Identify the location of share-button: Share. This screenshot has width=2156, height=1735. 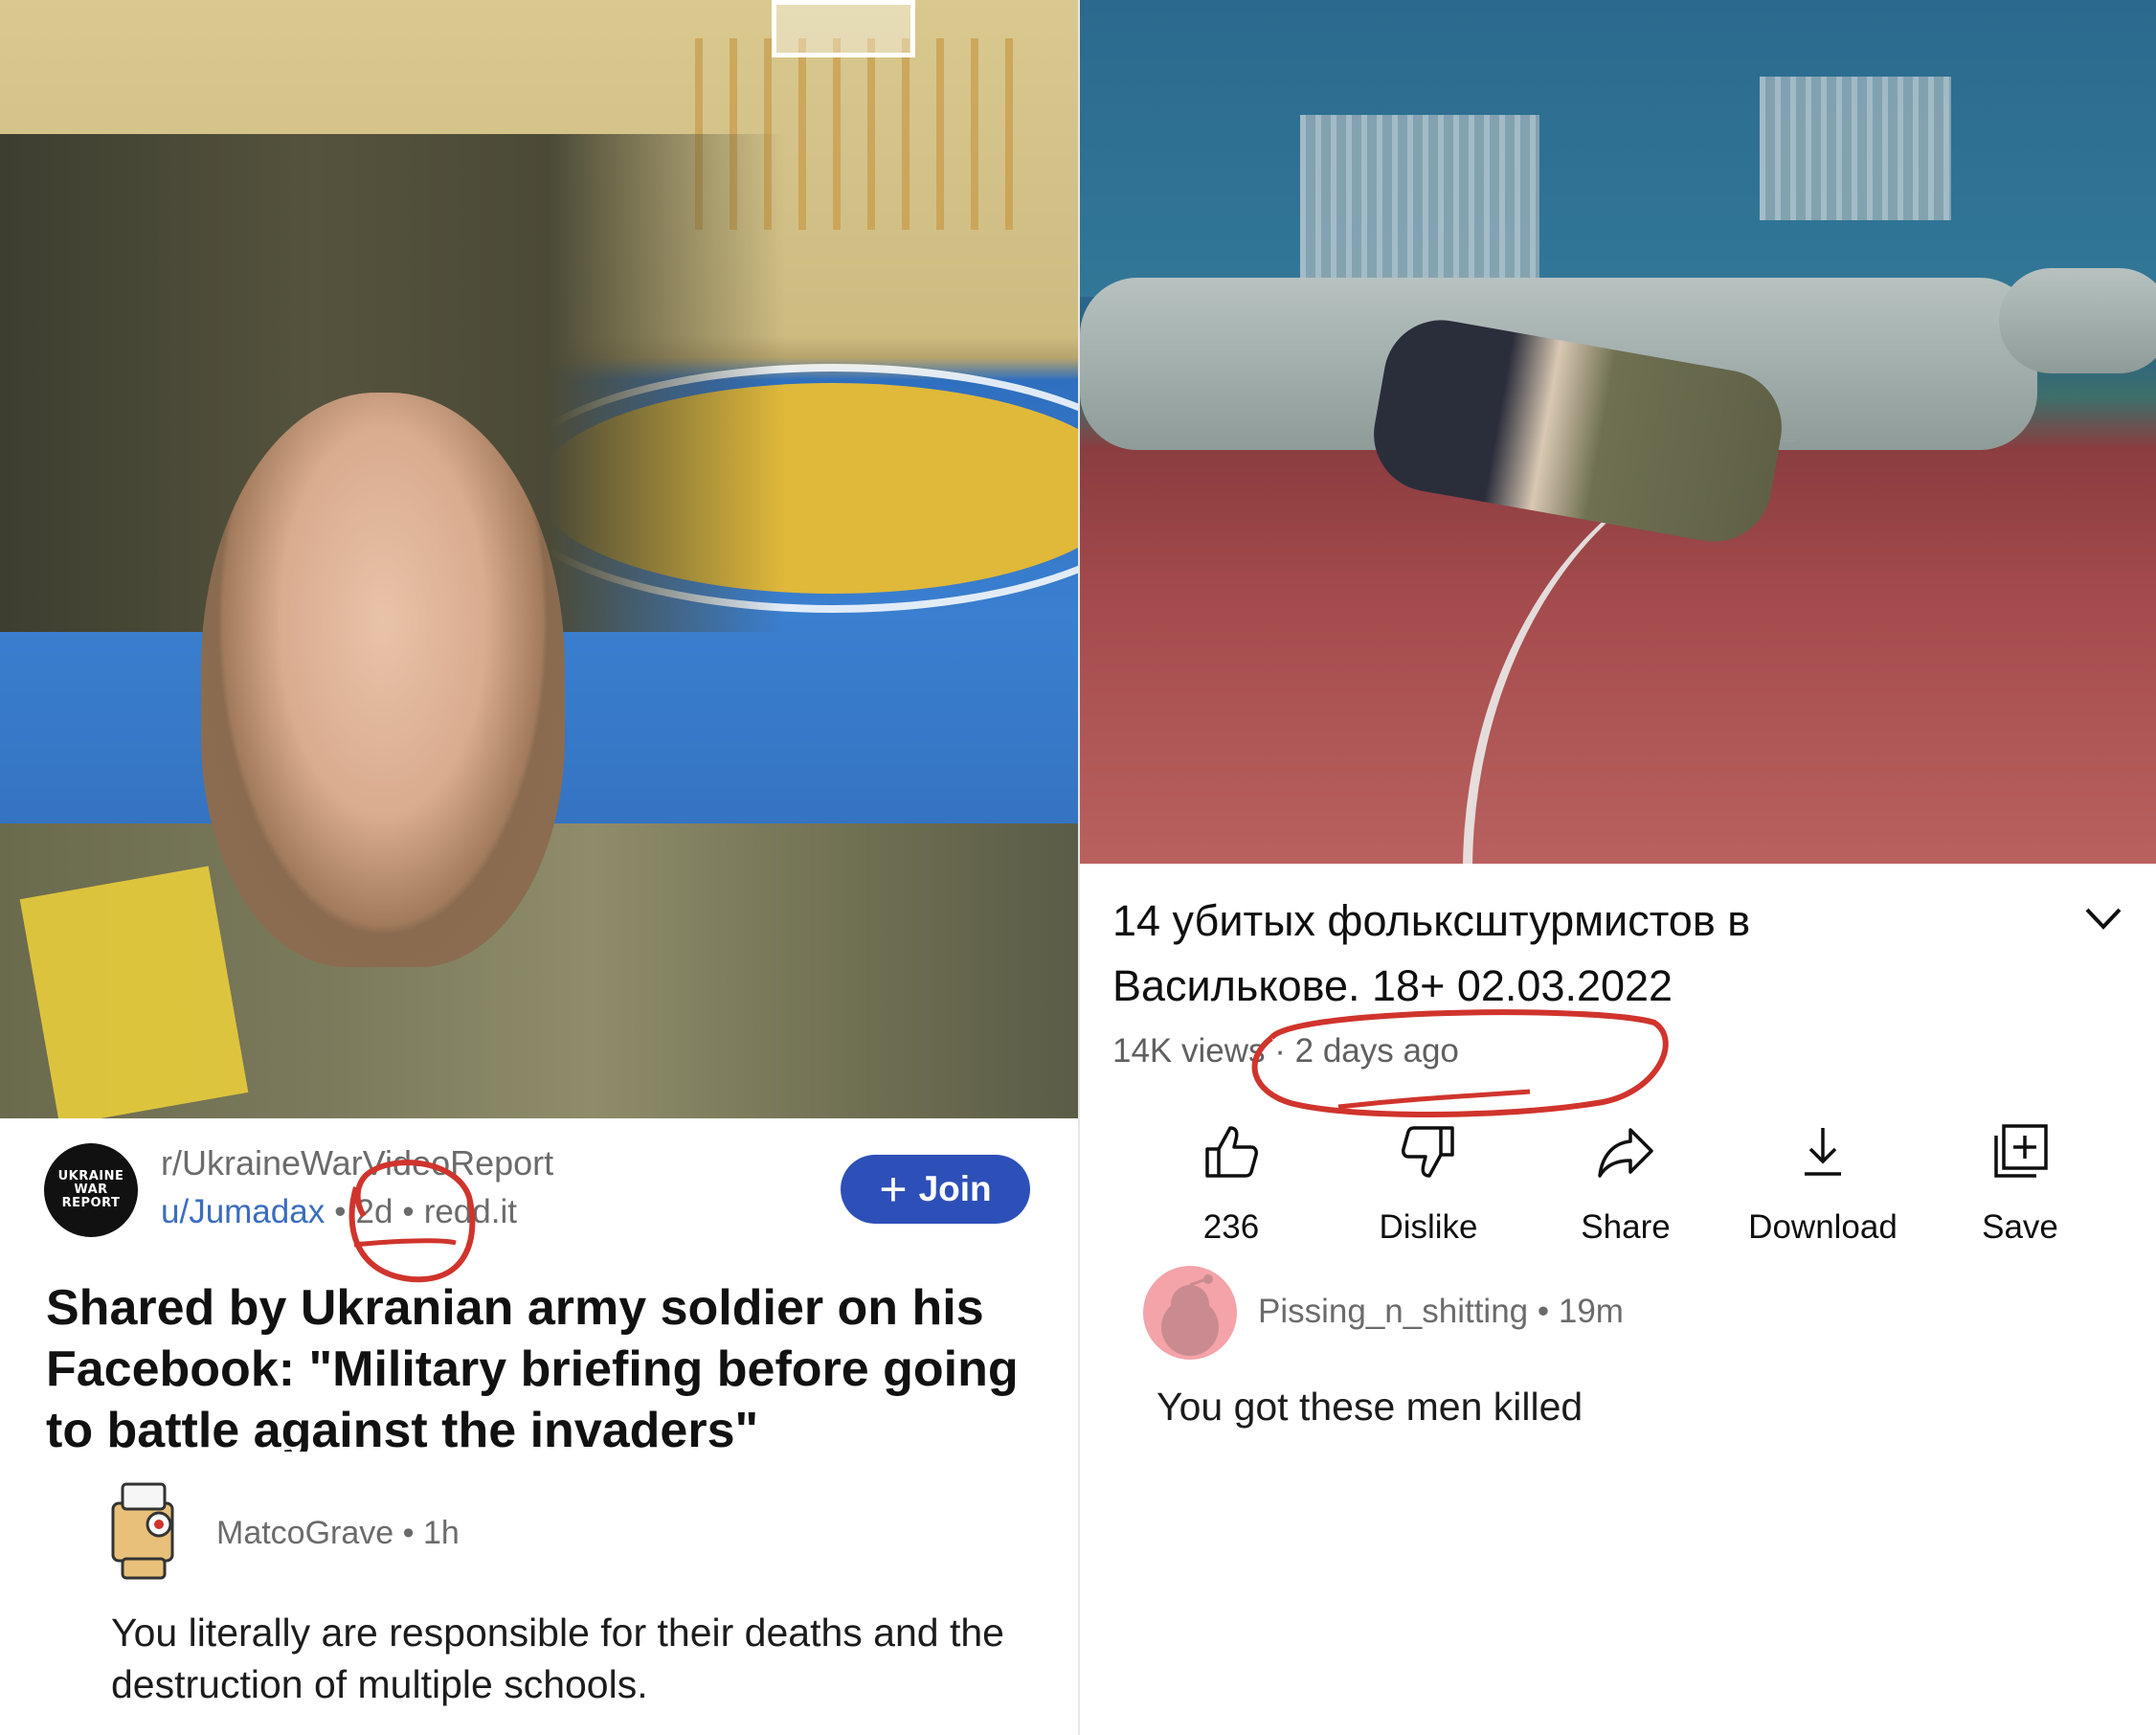
(1626, 1187).